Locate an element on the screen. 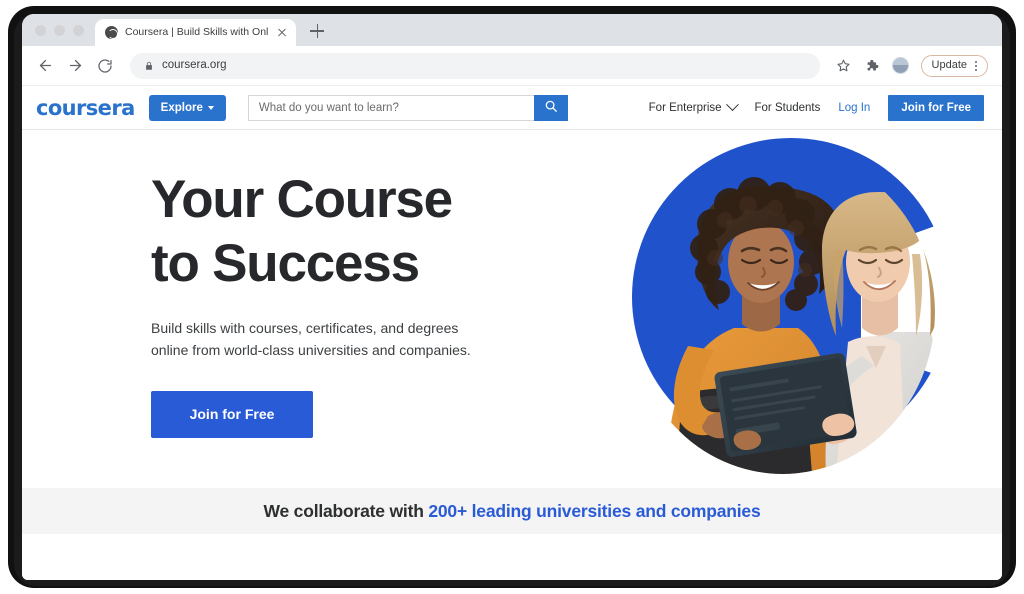 The height and width of the screenshot is (594, 1024). explore-button-label: Explore is located at coordinates (181, 107).